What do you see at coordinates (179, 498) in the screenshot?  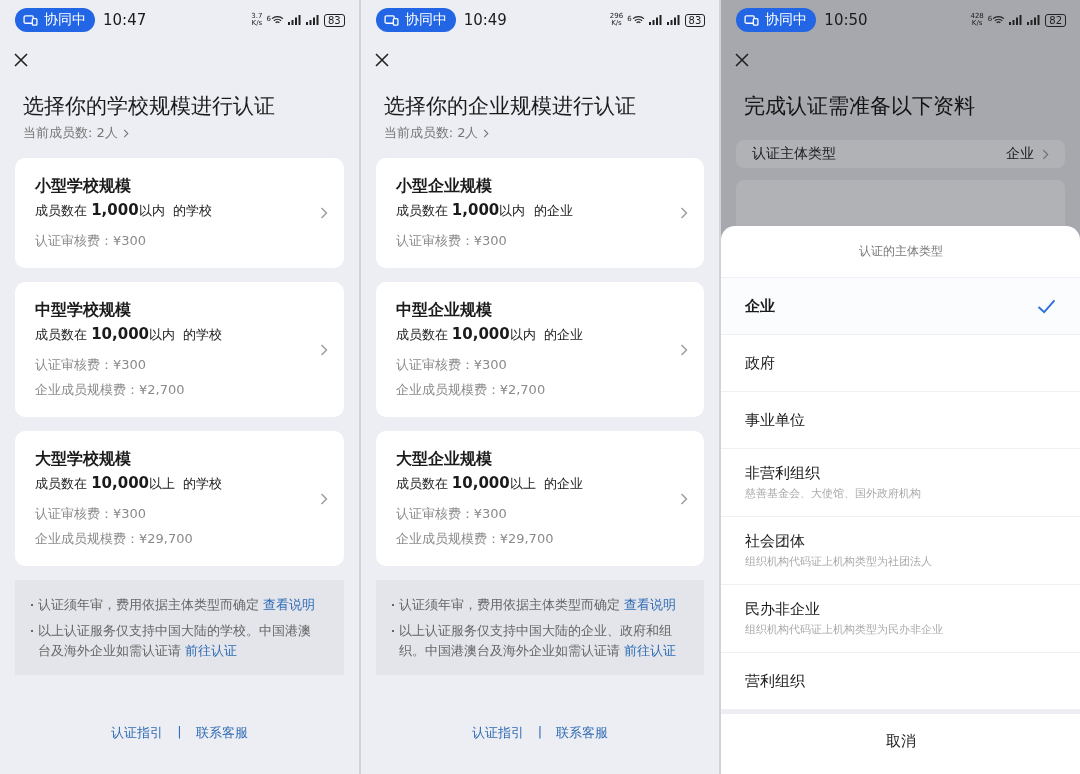 I see `scale-option-card: 大型学校规模 成员数在 10,000以上 的学校 认证审核费：¥300 企业成员规模费：¥29,700` at bounding box center [179, 498].